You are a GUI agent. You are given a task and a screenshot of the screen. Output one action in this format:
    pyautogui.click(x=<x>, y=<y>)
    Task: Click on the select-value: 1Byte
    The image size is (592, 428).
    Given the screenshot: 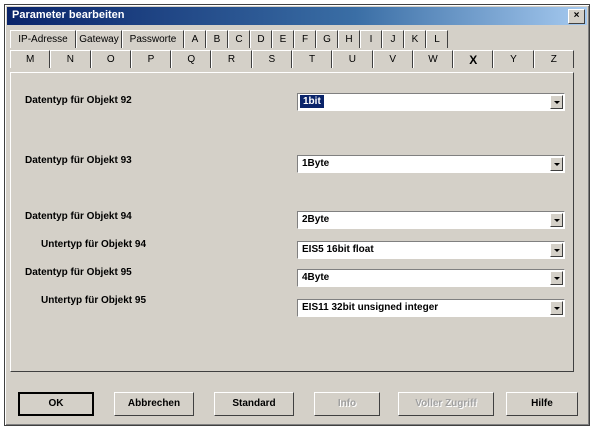 What is the action you would take?
    pyautogui.click(x=316, y=163)
    